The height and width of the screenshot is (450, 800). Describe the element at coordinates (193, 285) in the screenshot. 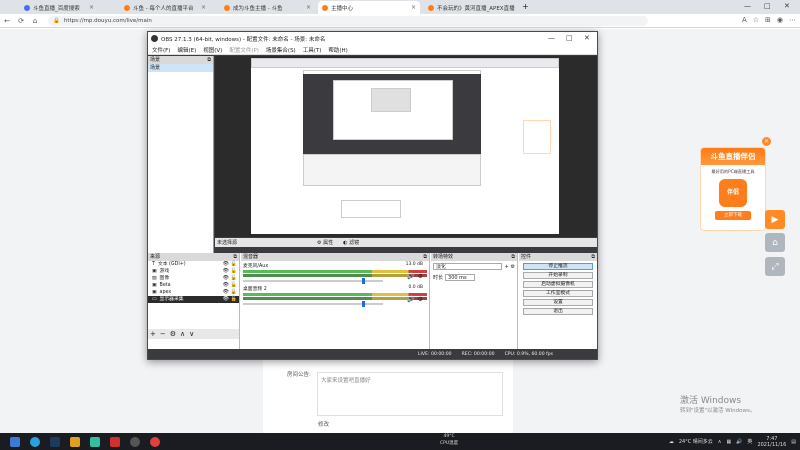

I see `source-item: ▣ Beta 👁 🔓` at that location.